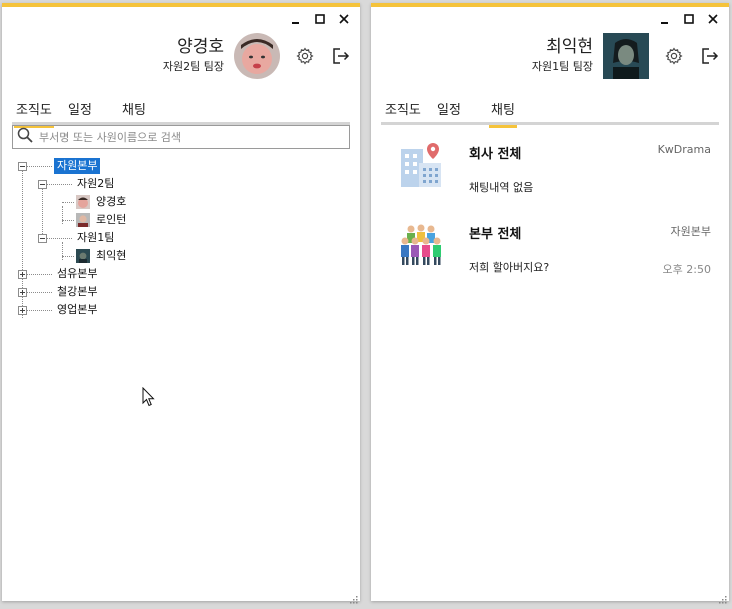  I want to click on tree-node-member: 로인턴, so click(102, 220).